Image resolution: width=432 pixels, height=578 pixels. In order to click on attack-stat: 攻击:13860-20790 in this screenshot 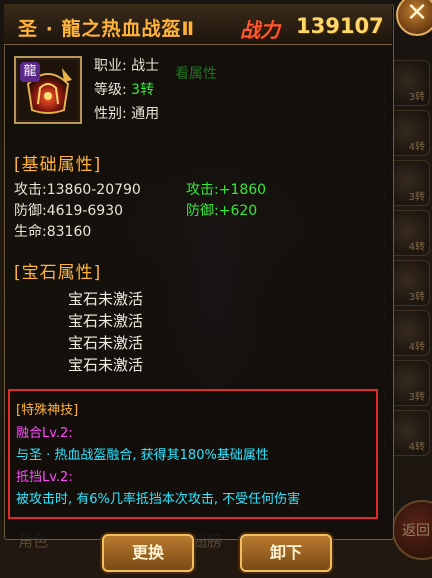, I will do `click(77, 190)`.